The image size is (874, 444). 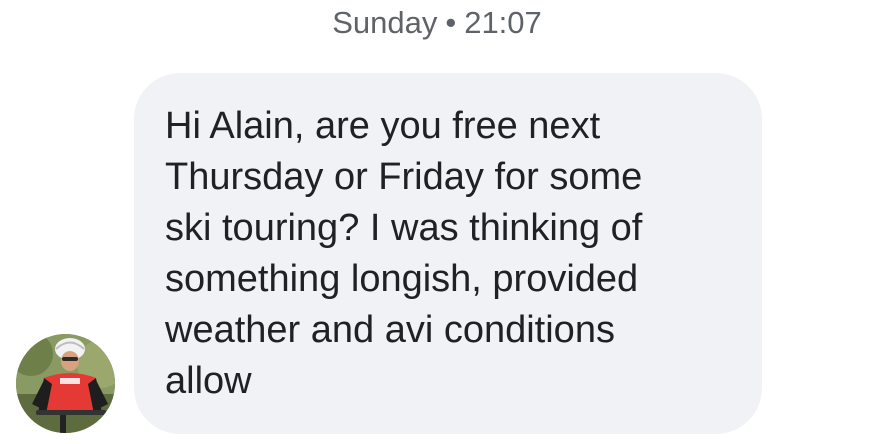 I want to click on sender-avatar, so click(x=65, y=383).